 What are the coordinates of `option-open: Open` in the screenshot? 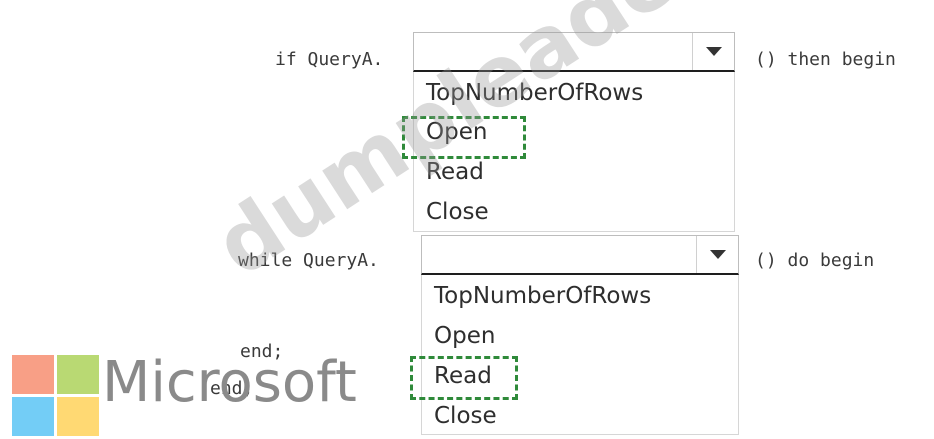 It's located at (464, 336).